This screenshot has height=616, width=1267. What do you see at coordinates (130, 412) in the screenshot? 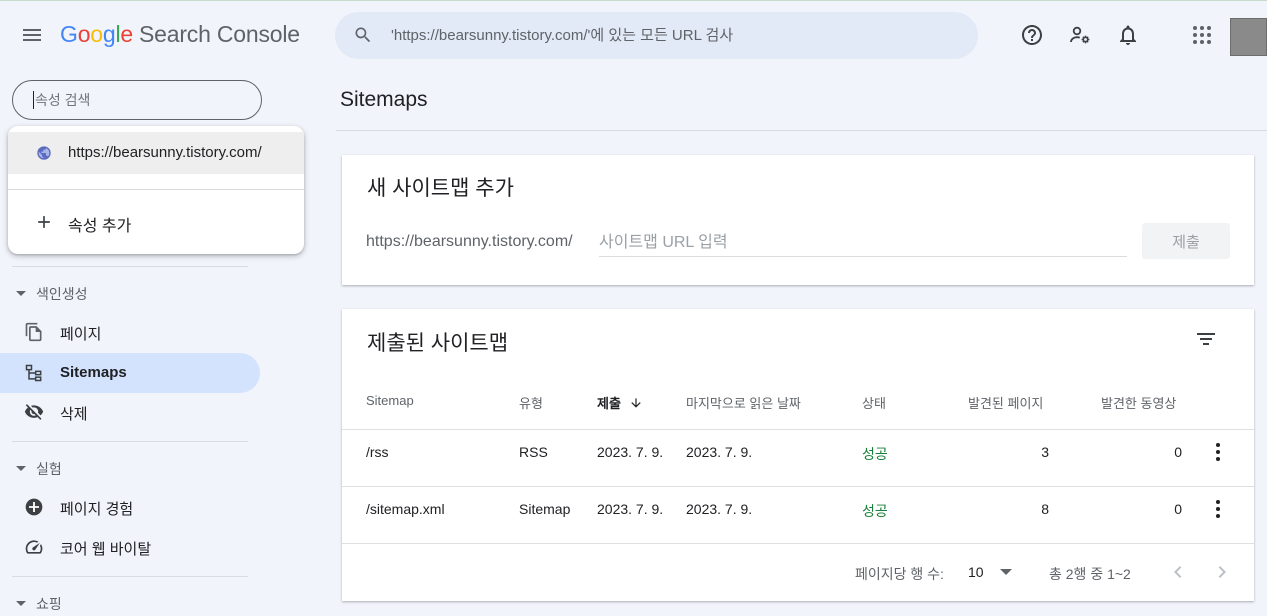
I see `sidebar-item-removals: 삭제` at bounding box center [130, 412].